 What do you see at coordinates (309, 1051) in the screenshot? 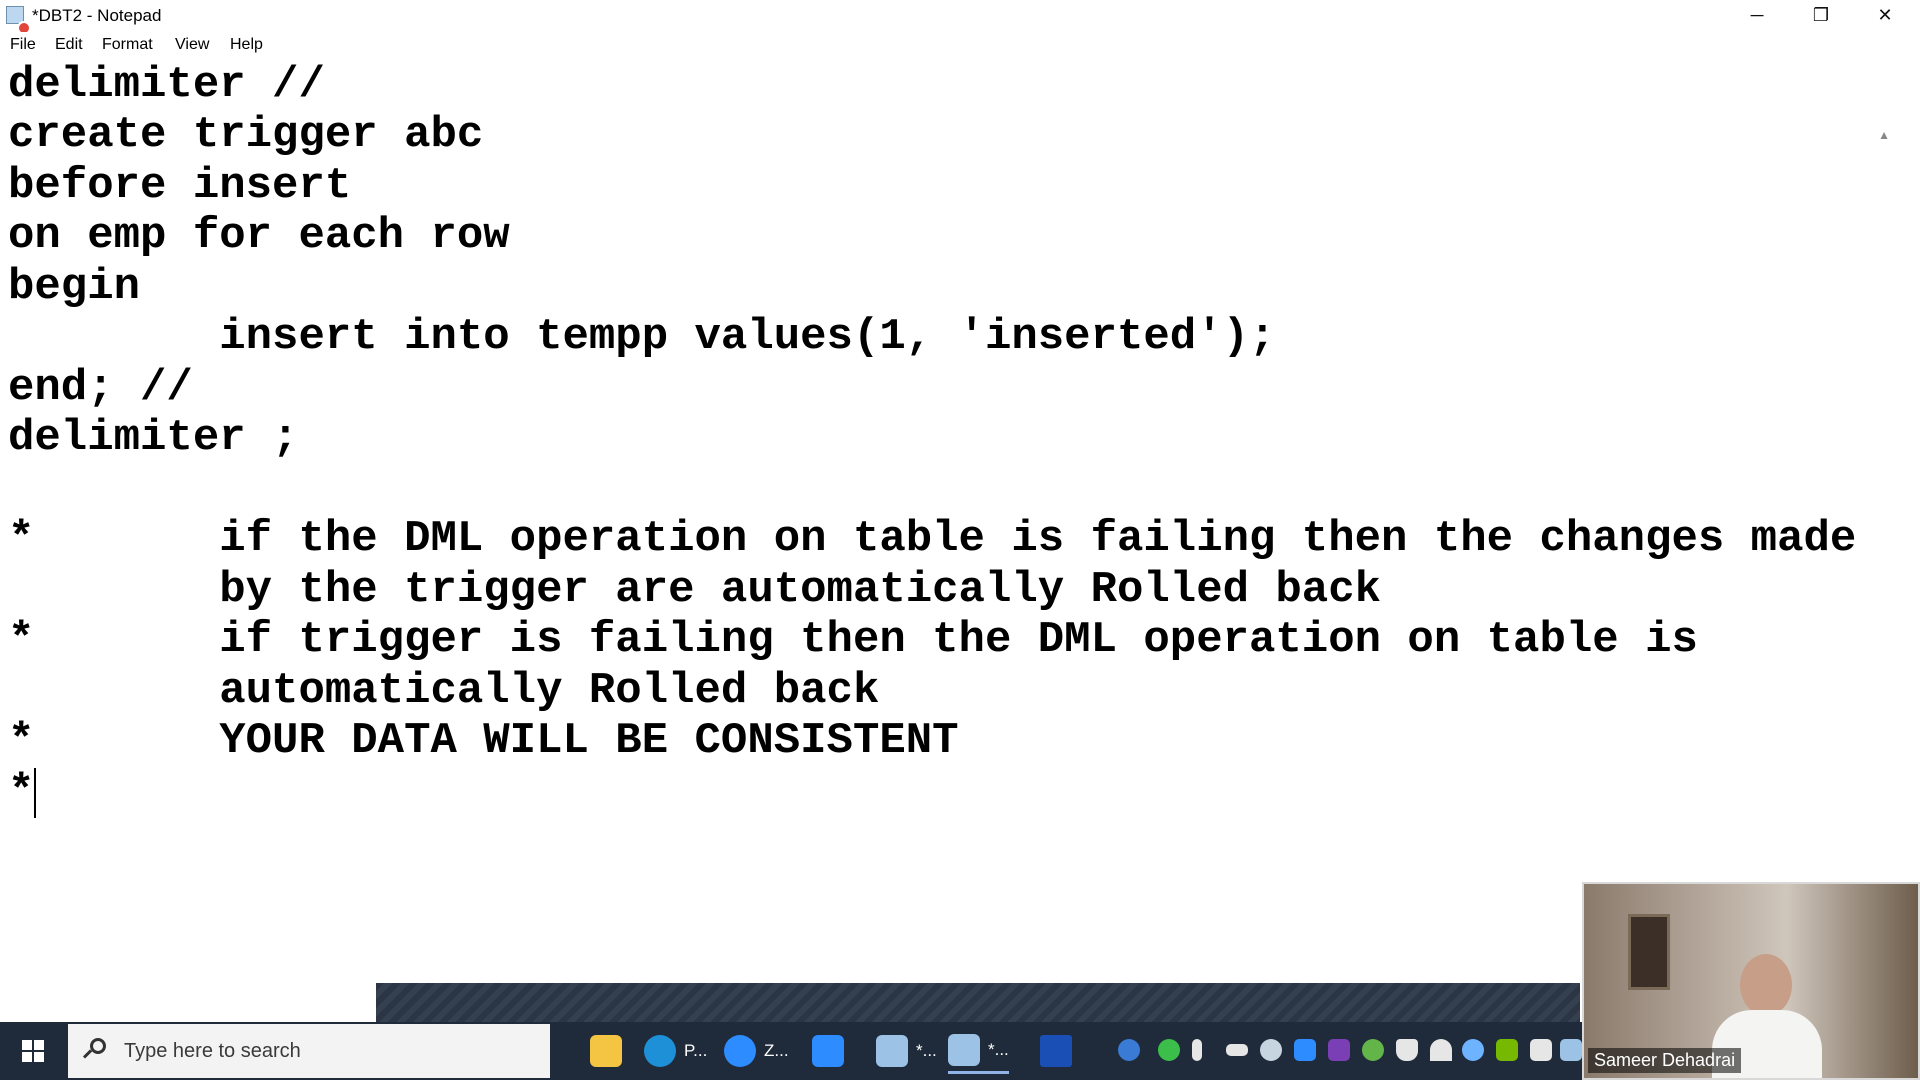
I see `taskbar-search-box: Type here to search` at bounding box center [309, 1051].